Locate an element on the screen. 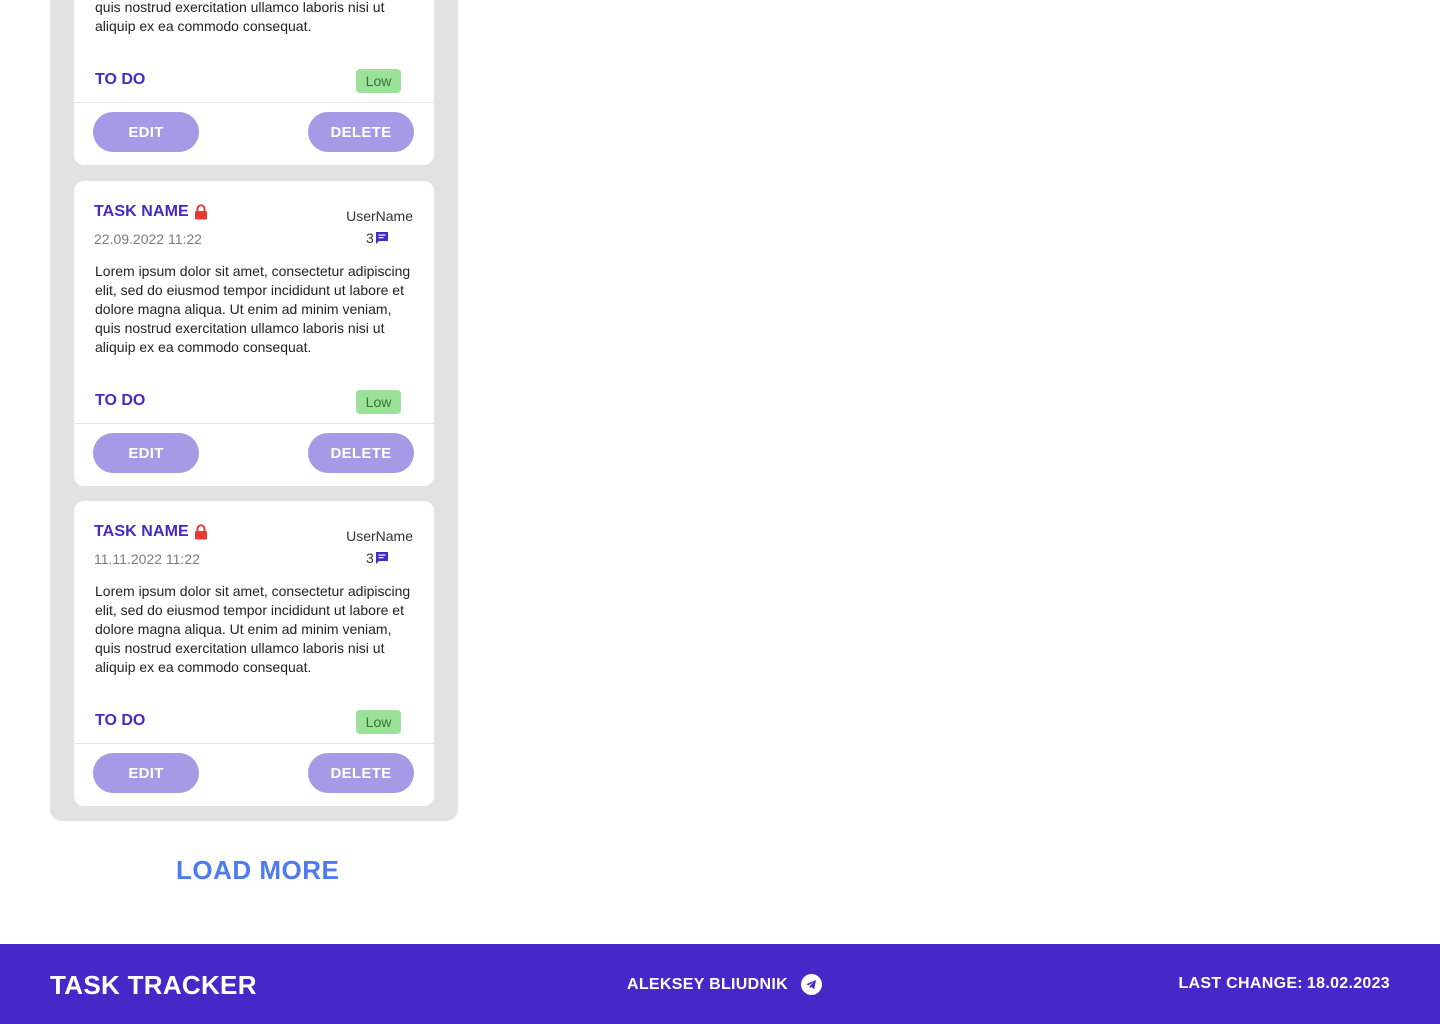 This screenshot has height=1024, width=1440. last-change: LAST CHANGE: 18.02.2023 is located at coordinates (1284, 984).